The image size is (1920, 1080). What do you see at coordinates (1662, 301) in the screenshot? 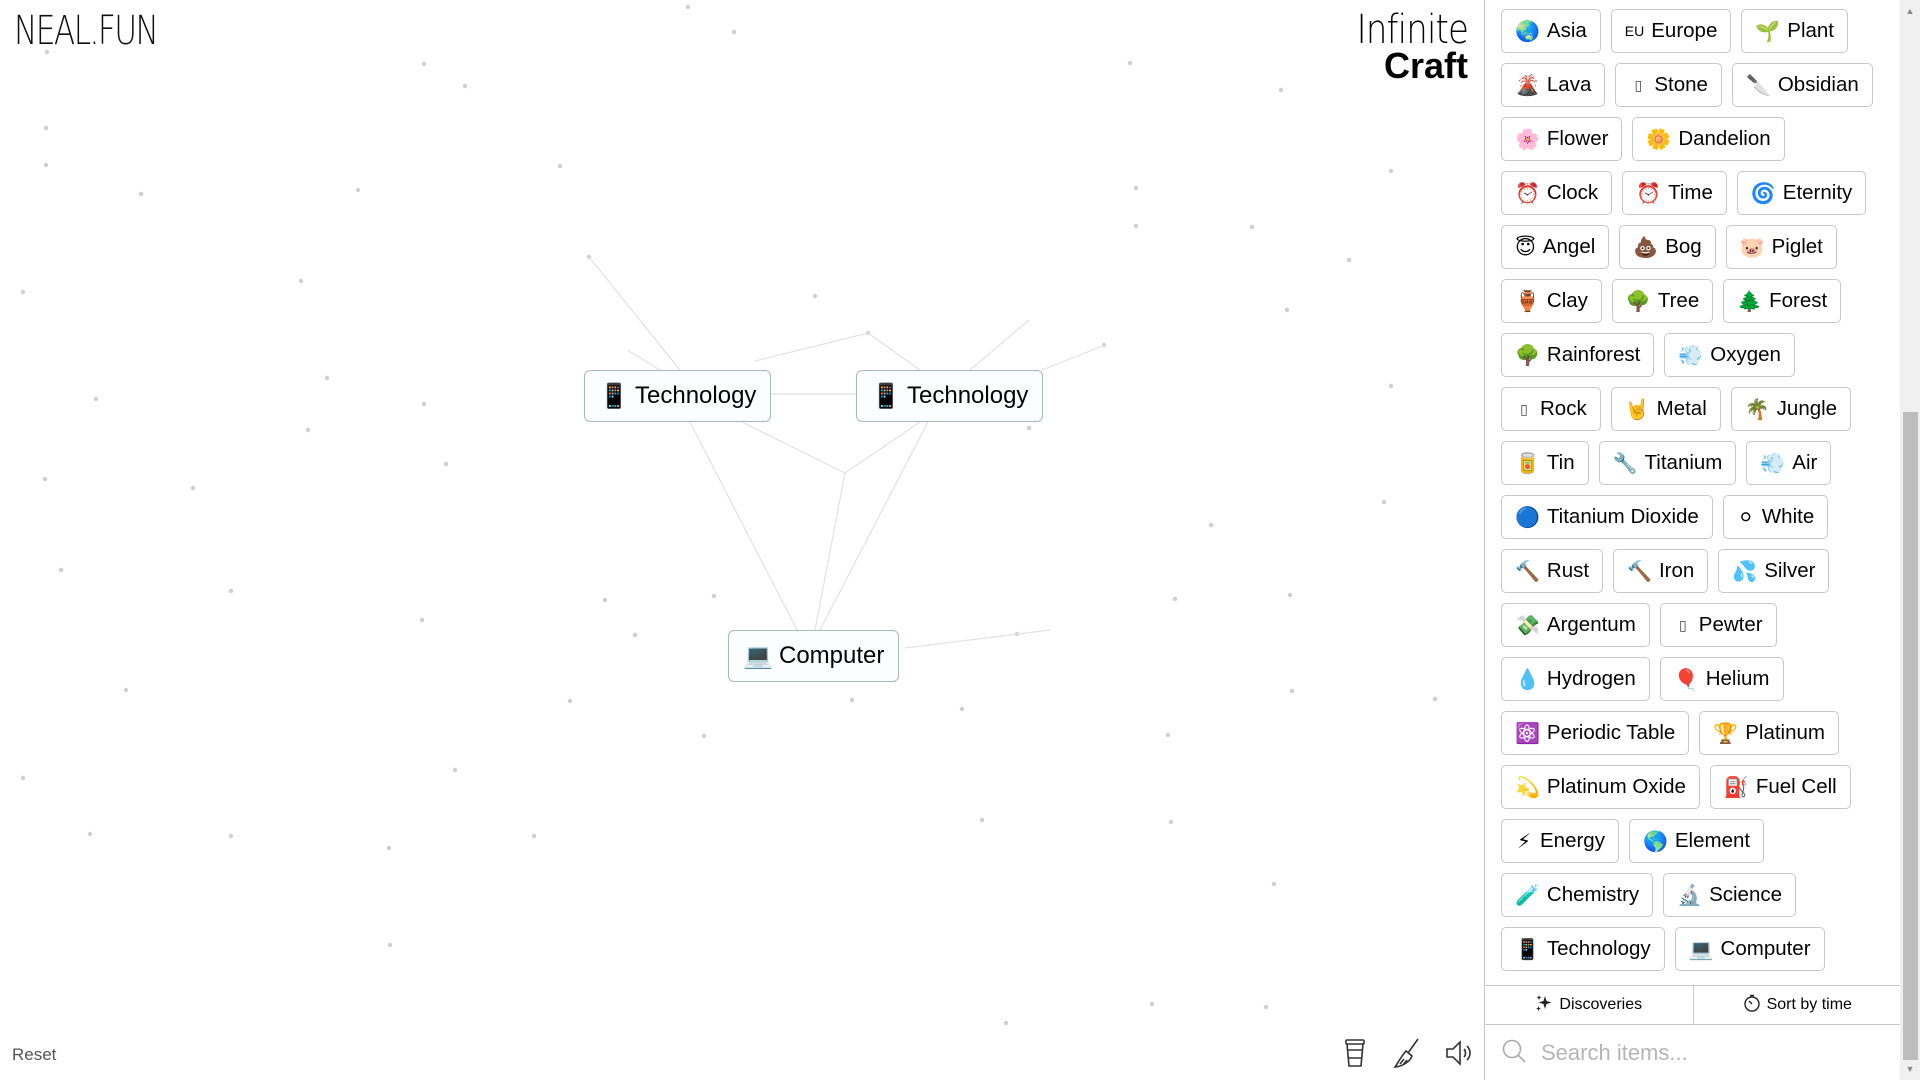
I see `sidebar-item: 🌳 Tree` at bounding box center [1662, 301].